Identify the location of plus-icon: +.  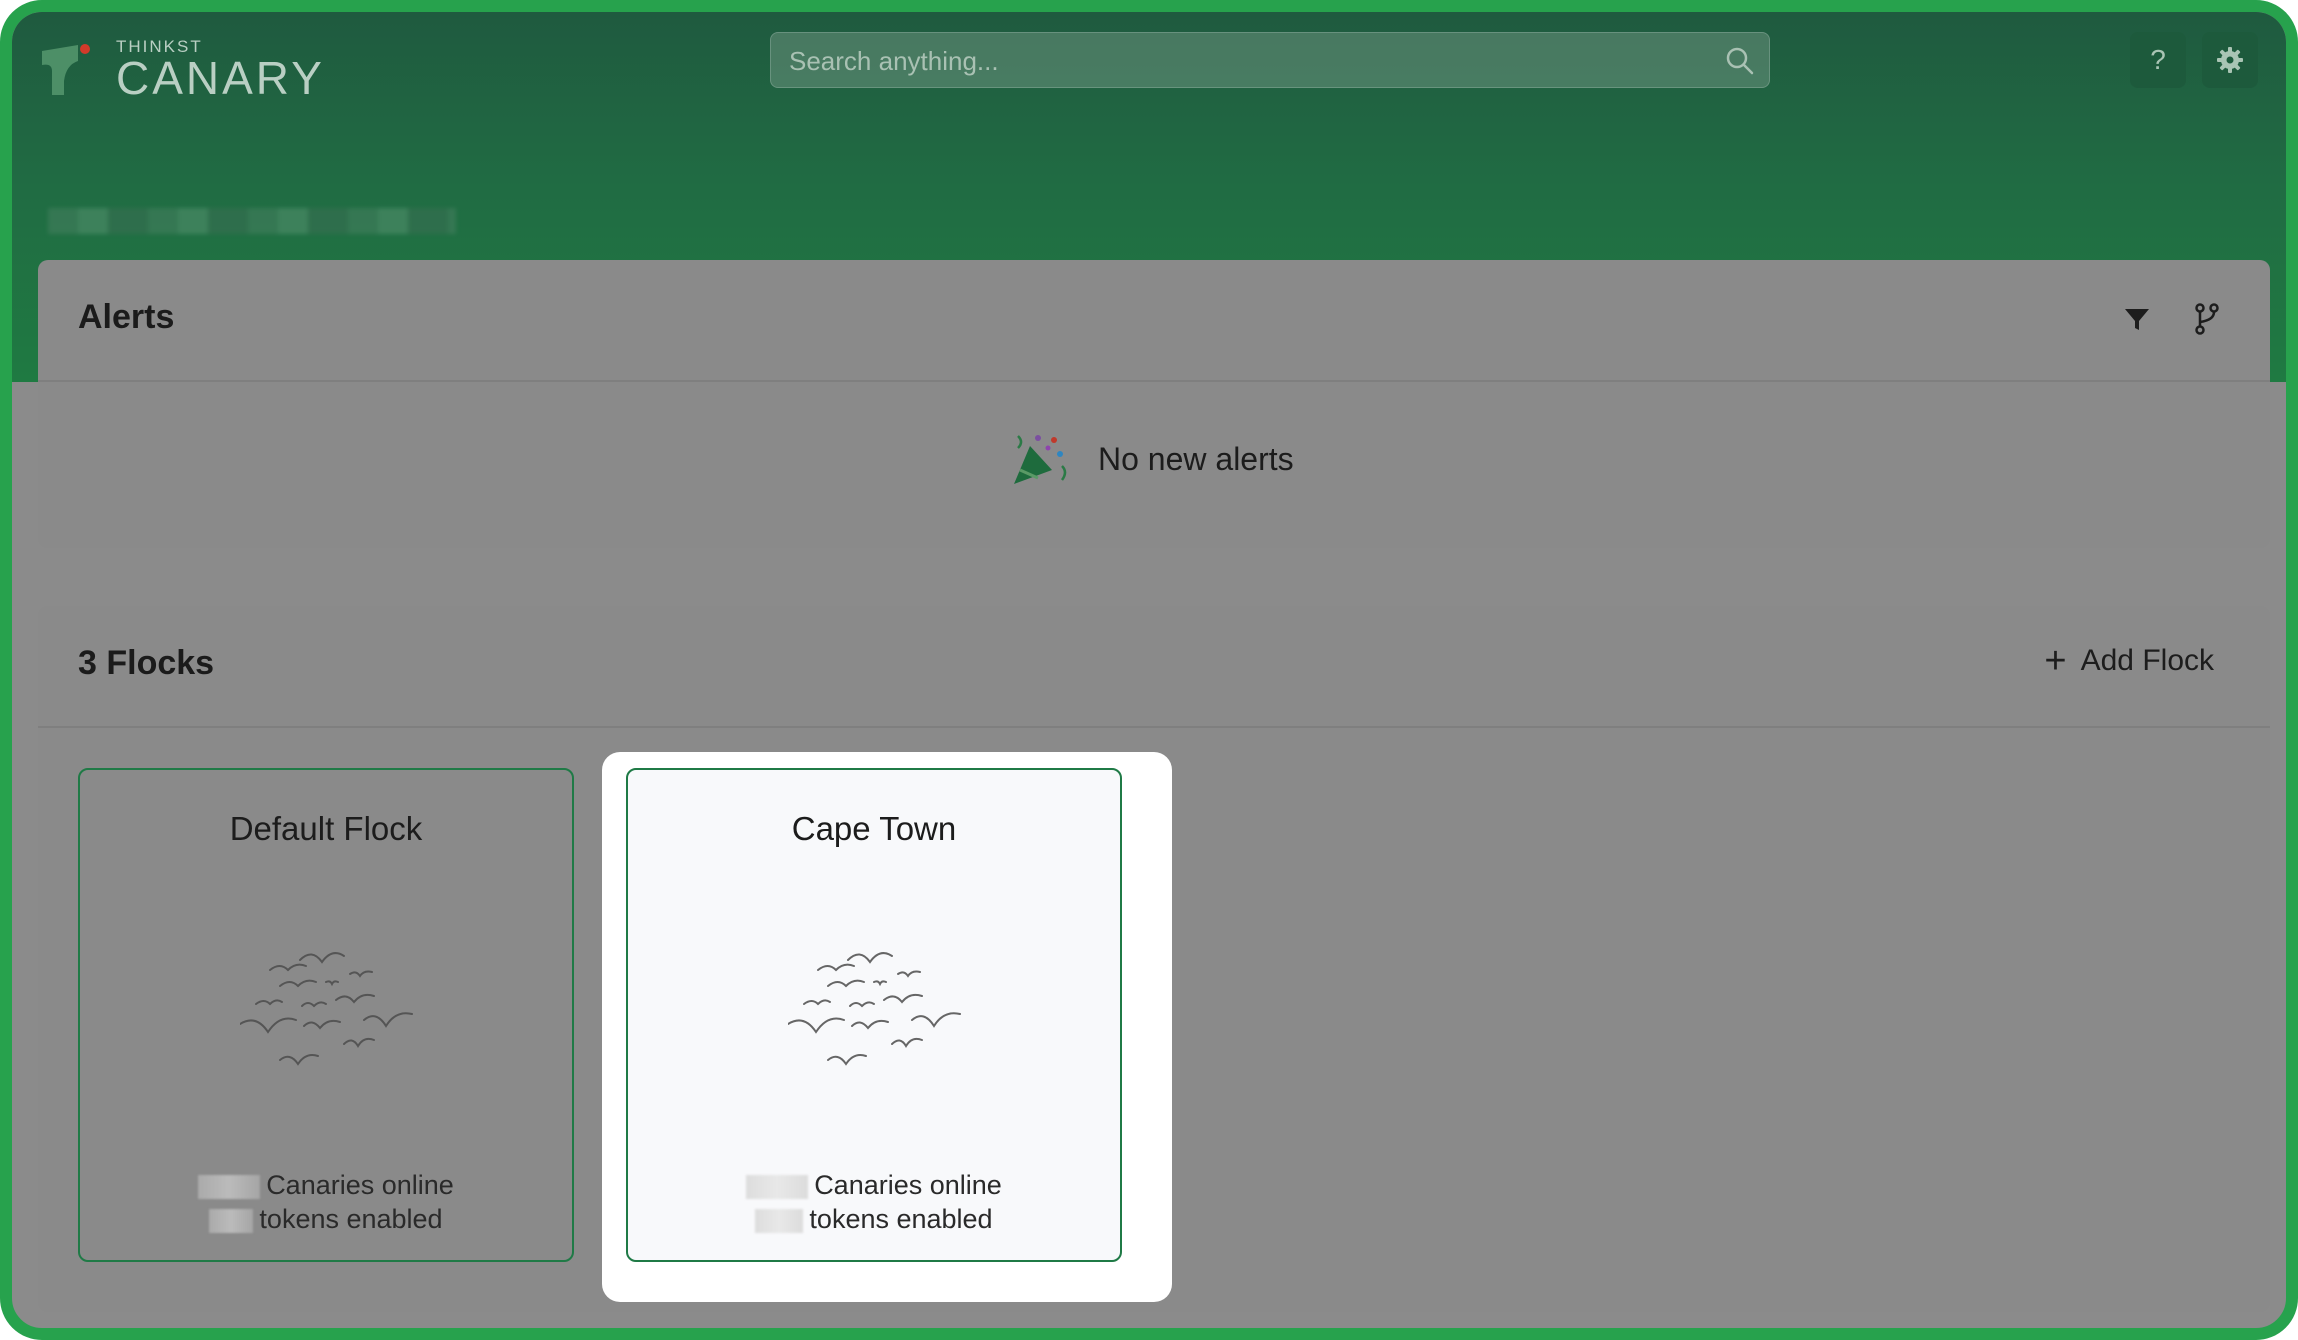
(2055, 661).